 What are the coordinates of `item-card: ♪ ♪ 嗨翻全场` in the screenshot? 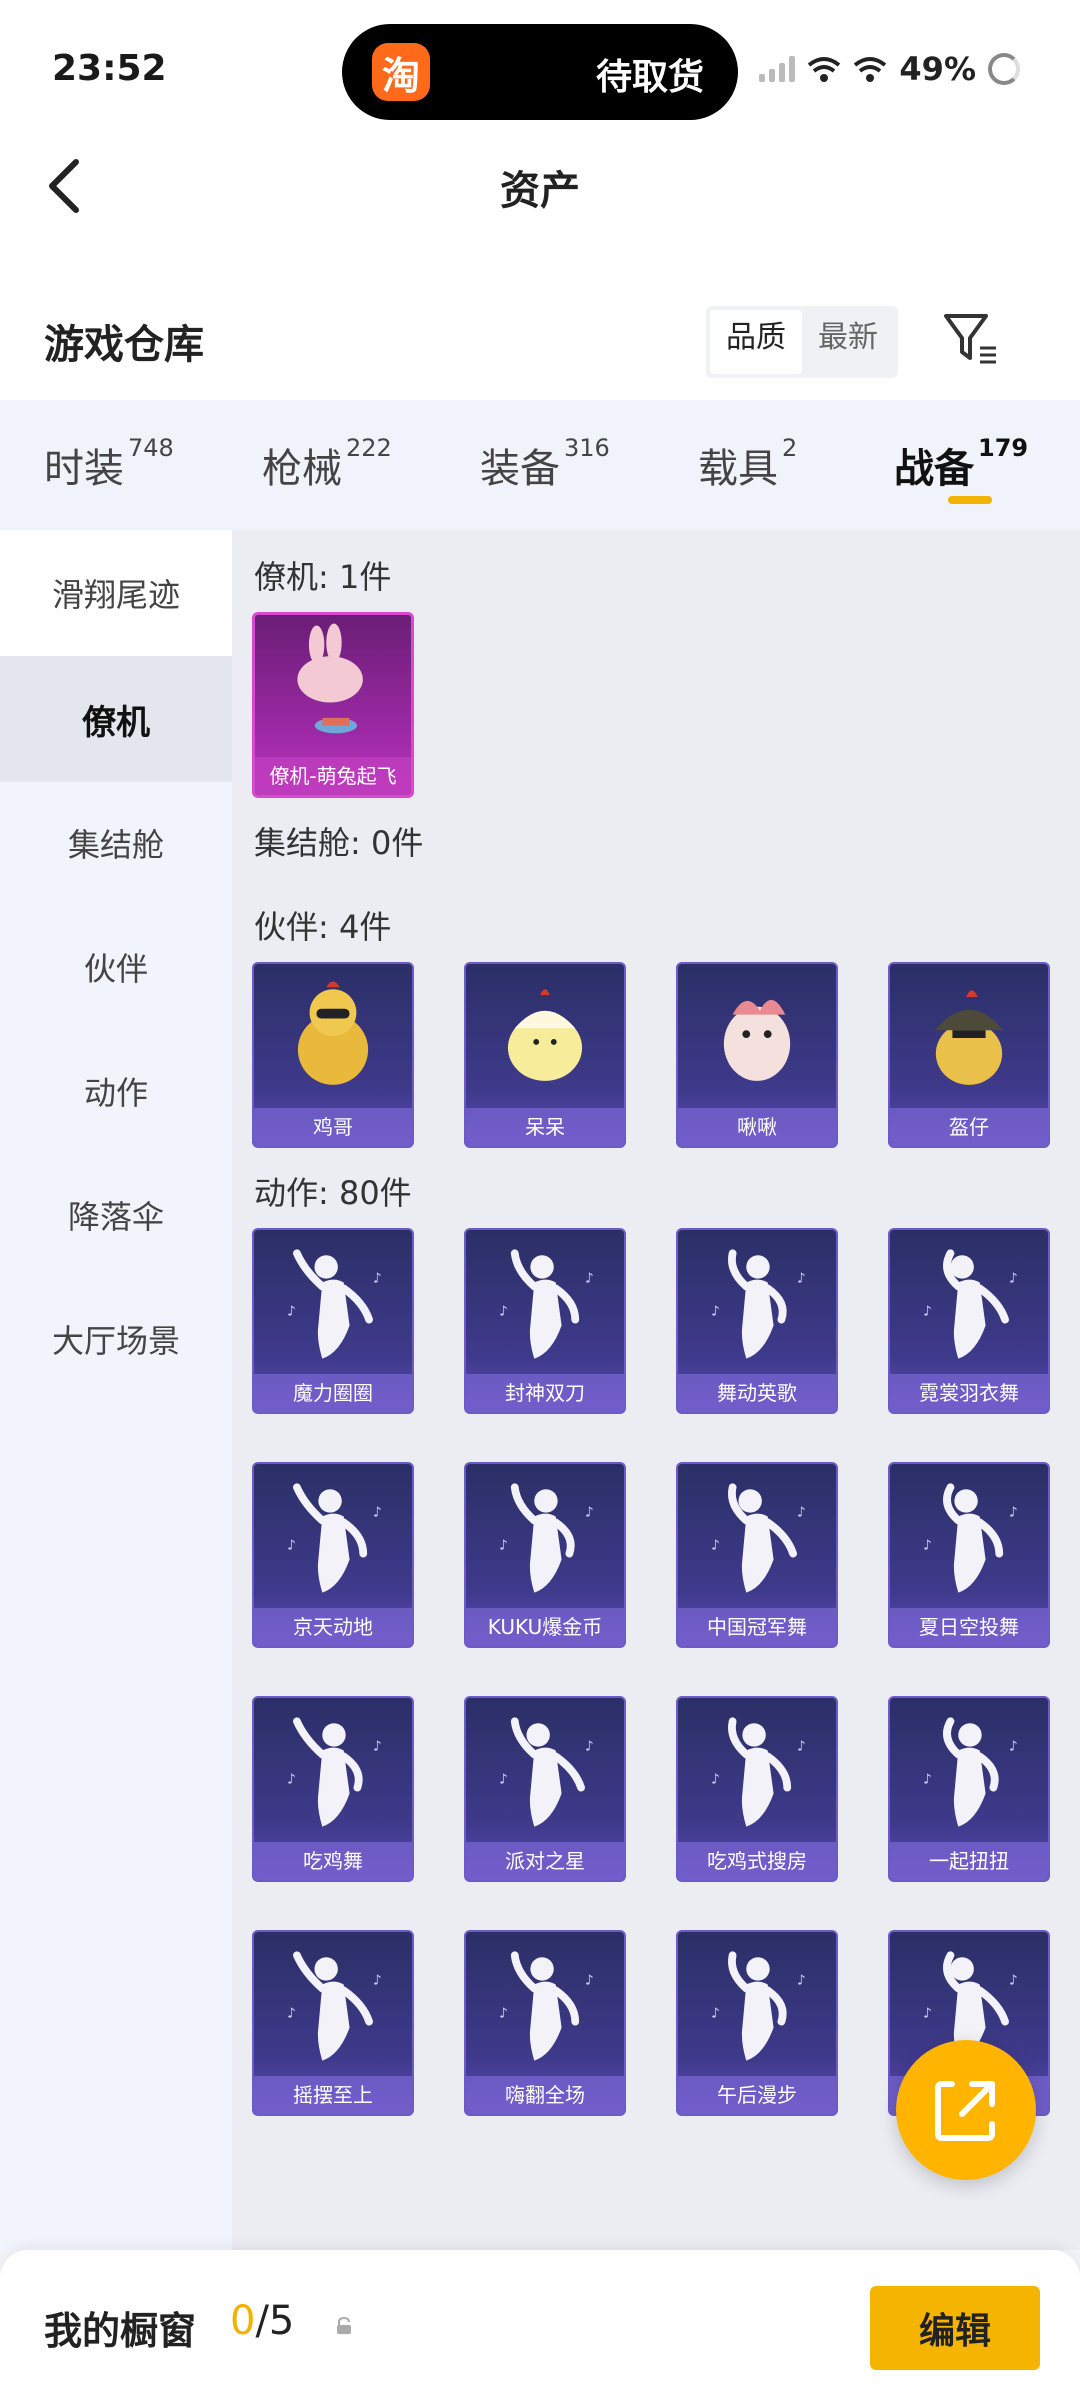 It's located at (545, 2023).